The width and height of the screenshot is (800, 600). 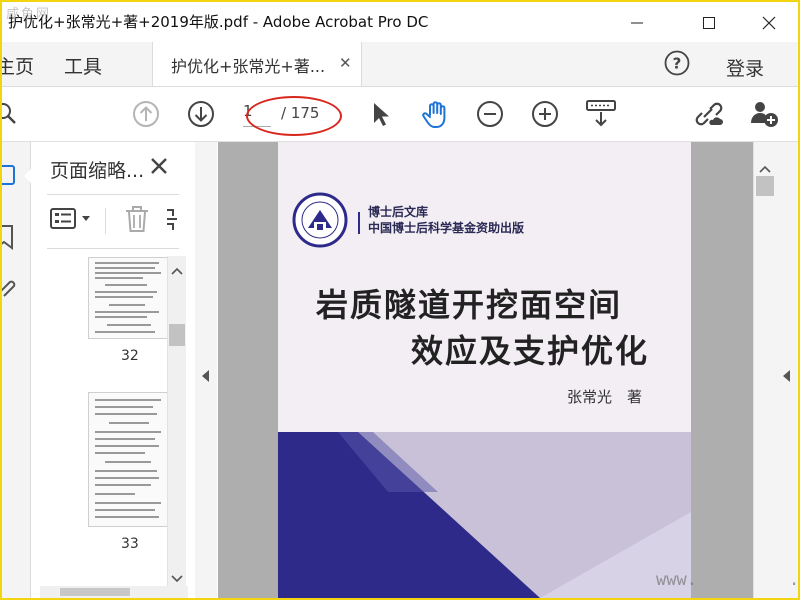 I want to click on keyboard-scroll-icon, so click(x=601, y=113).